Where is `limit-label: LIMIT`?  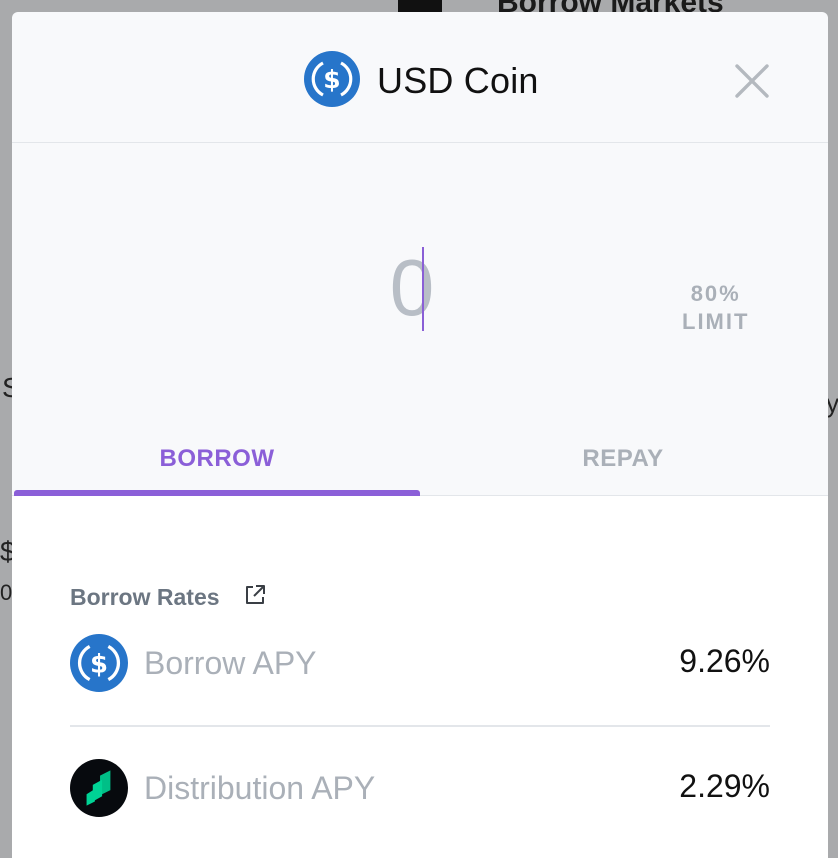
limit-label: LIMIT is located at coordinates (716, 321).